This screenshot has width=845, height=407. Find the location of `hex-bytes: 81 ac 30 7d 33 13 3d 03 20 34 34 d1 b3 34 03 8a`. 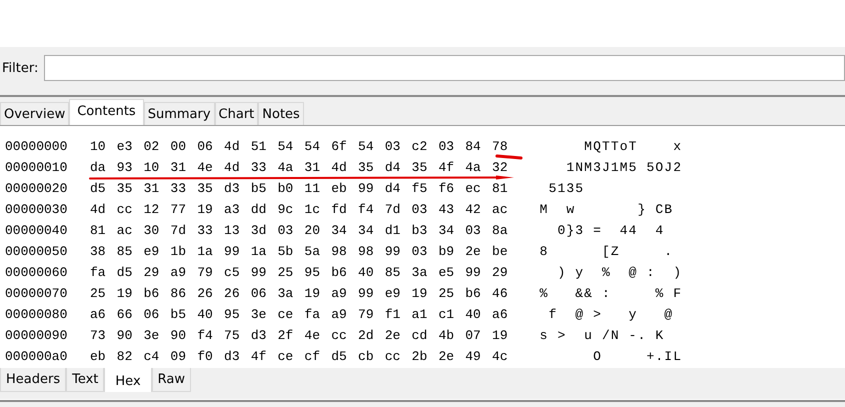

hex-bytes: 81 ac 30 7d 33 13 3d 03 20 34 34 d1 b3 34 03 8a is located at coordinates (299, 230).